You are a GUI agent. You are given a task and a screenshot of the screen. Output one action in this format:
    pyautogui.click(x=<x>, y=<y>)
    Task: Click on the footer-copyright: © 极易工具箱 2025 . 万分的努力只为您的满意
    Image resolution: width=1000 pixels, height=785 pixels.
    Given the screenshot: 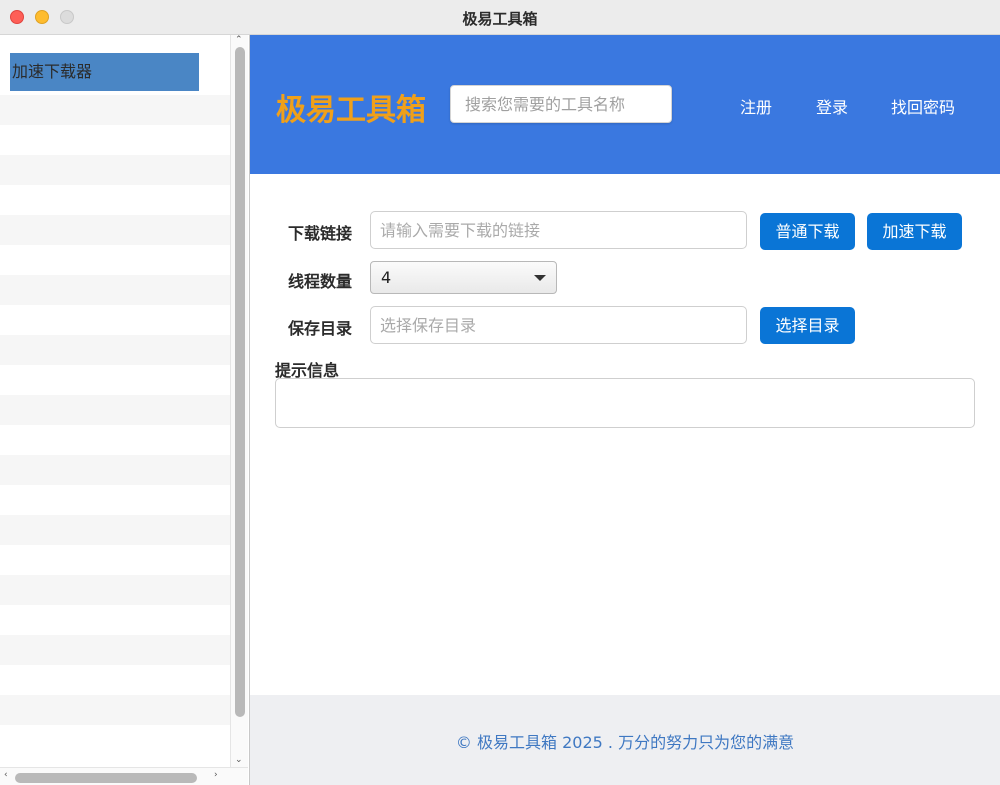 What is the action you would take?
    pyautogui.click(x=625, y=742)
    